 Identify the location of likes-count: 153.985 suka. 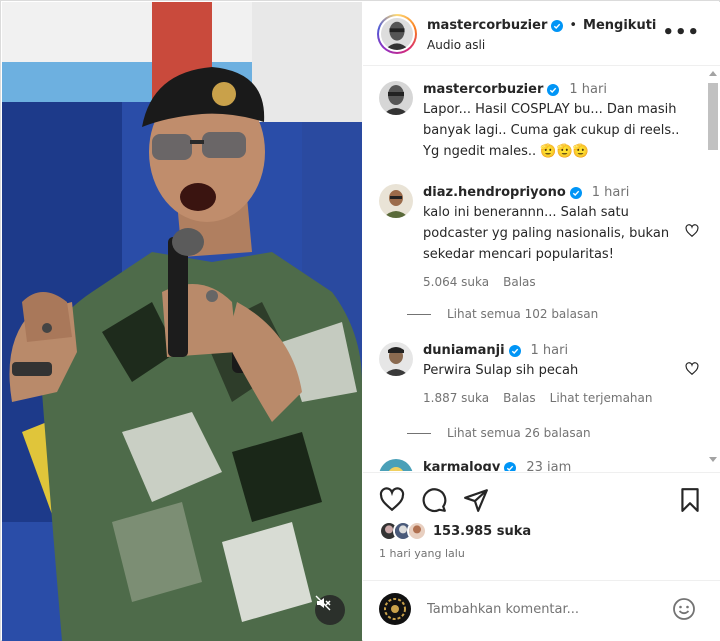
(482, 531).